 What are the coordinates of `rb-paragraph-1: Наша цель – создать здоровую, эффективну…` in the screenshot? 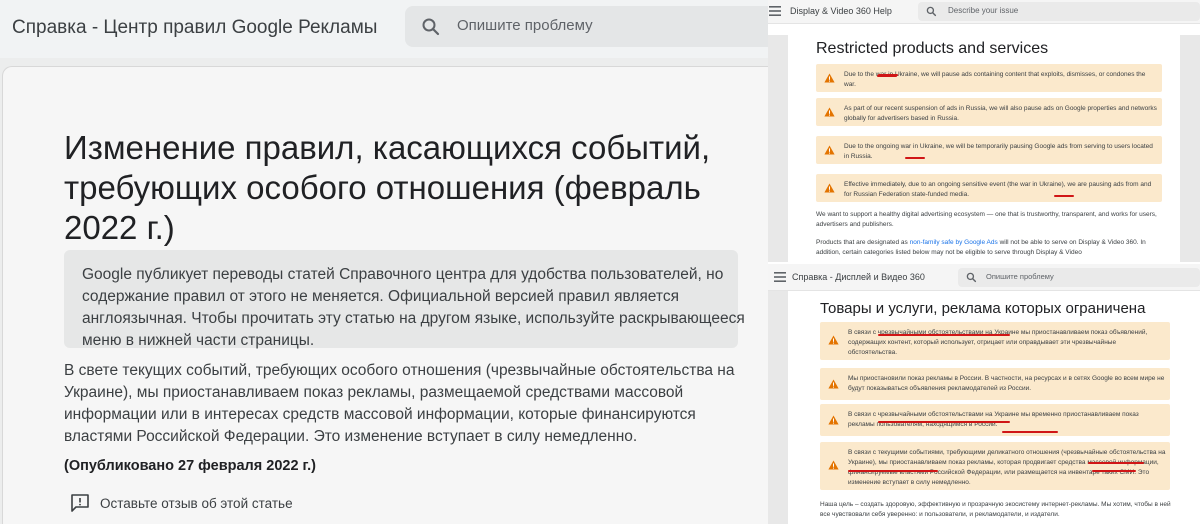 It's located at (995, 509).